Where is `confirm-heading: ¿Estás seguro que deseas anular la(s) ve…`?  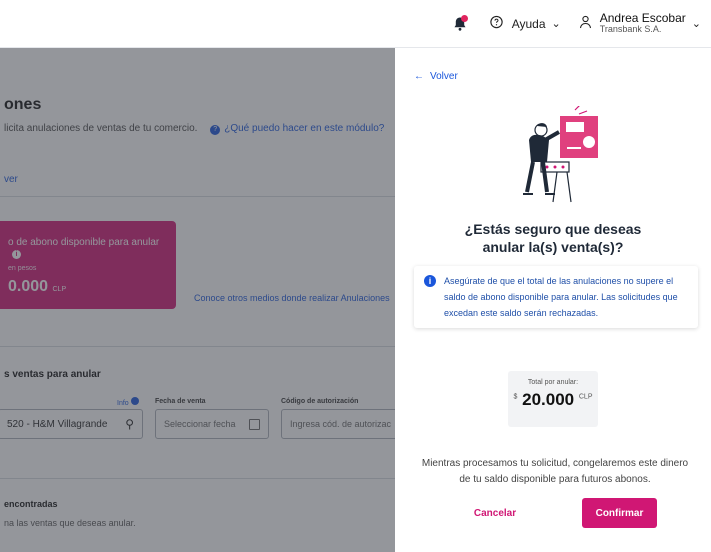 confirm-heading: ¿Estás seguro que deseas anular la(s) ve… is located at coordinates (553, 238).